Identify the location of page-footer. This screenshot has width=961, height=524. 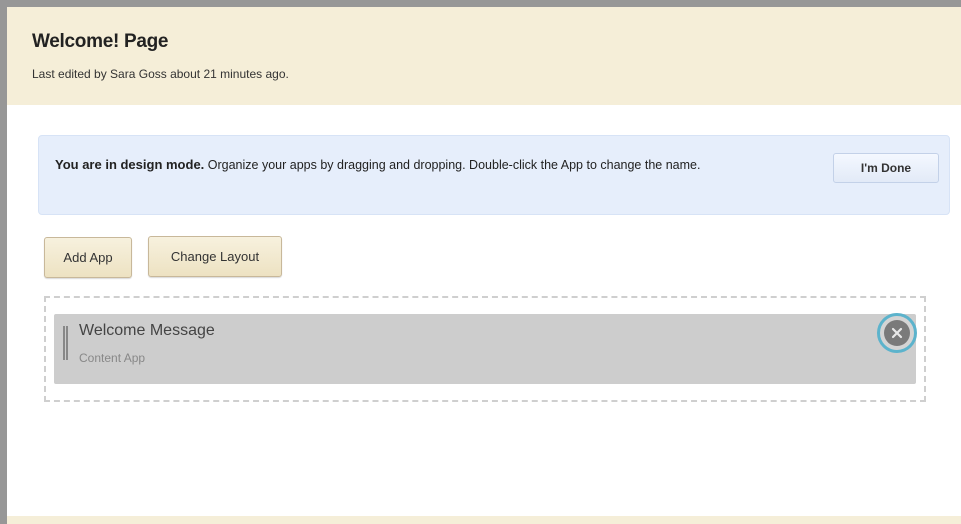
(484, 520).